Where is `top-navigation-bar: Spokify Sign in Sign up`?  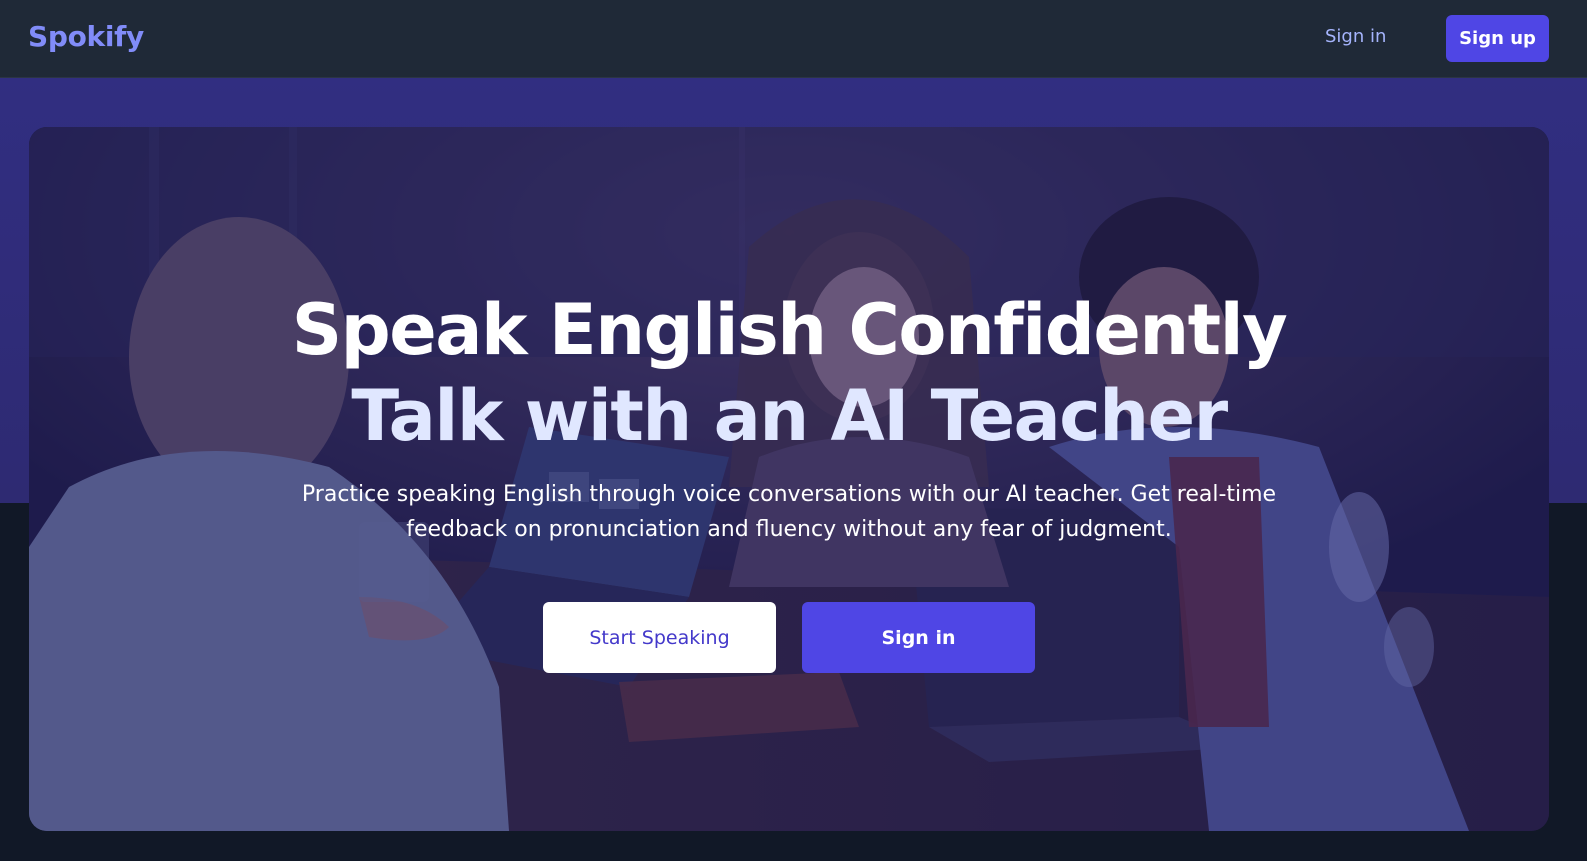
top-navigation-bar: Spokify Sign in Sign up is located at coordinates (793, 39).